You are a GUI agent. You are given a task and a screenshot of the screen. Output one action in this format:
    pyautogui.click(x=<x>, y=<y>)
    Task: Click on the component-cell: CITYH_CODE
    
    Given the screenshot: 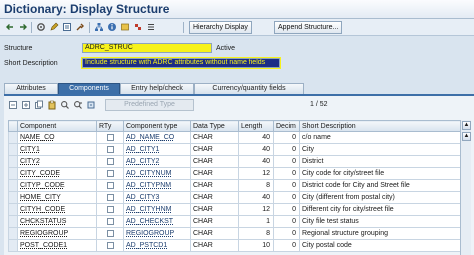 What is the action you would take?
    pyautogui.click(x=57, y=209)
    